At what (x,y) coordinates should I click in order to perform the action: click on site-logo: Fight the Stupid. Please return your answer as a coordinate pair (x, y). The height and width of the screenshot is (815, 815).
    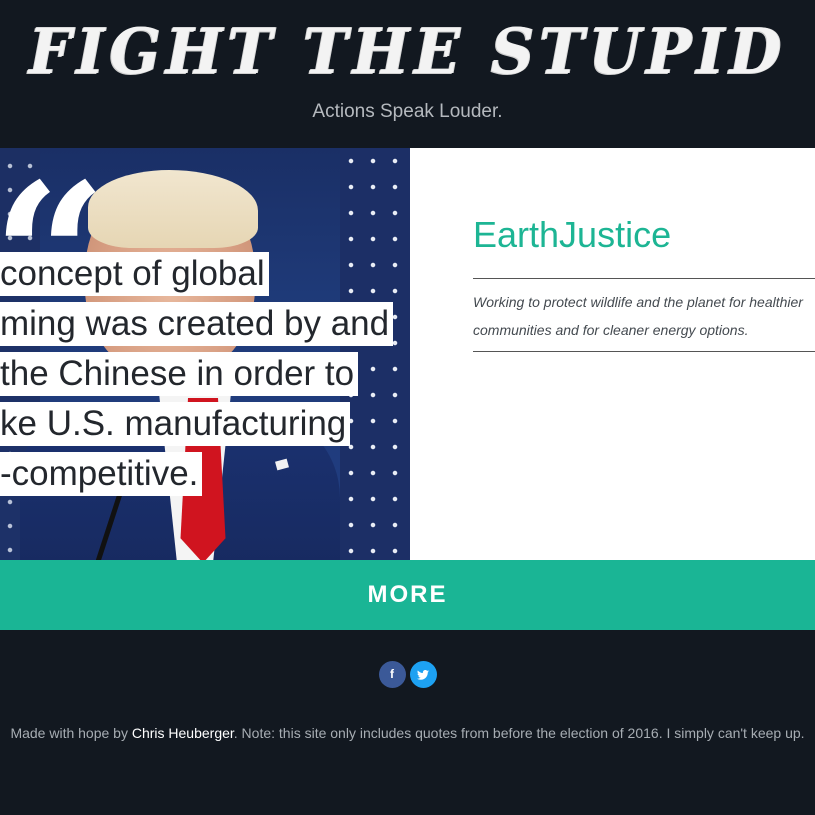
    Looking at the image, I should click on (407, 52).